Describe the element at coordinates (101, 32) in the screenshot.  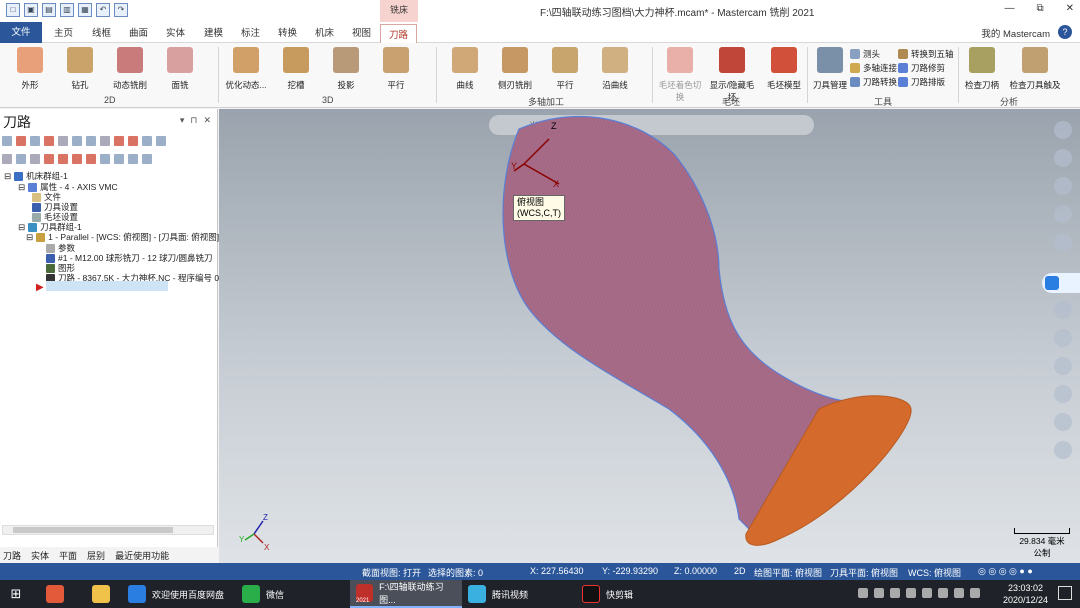
I see `tab-wireframe: 线框` at that location.